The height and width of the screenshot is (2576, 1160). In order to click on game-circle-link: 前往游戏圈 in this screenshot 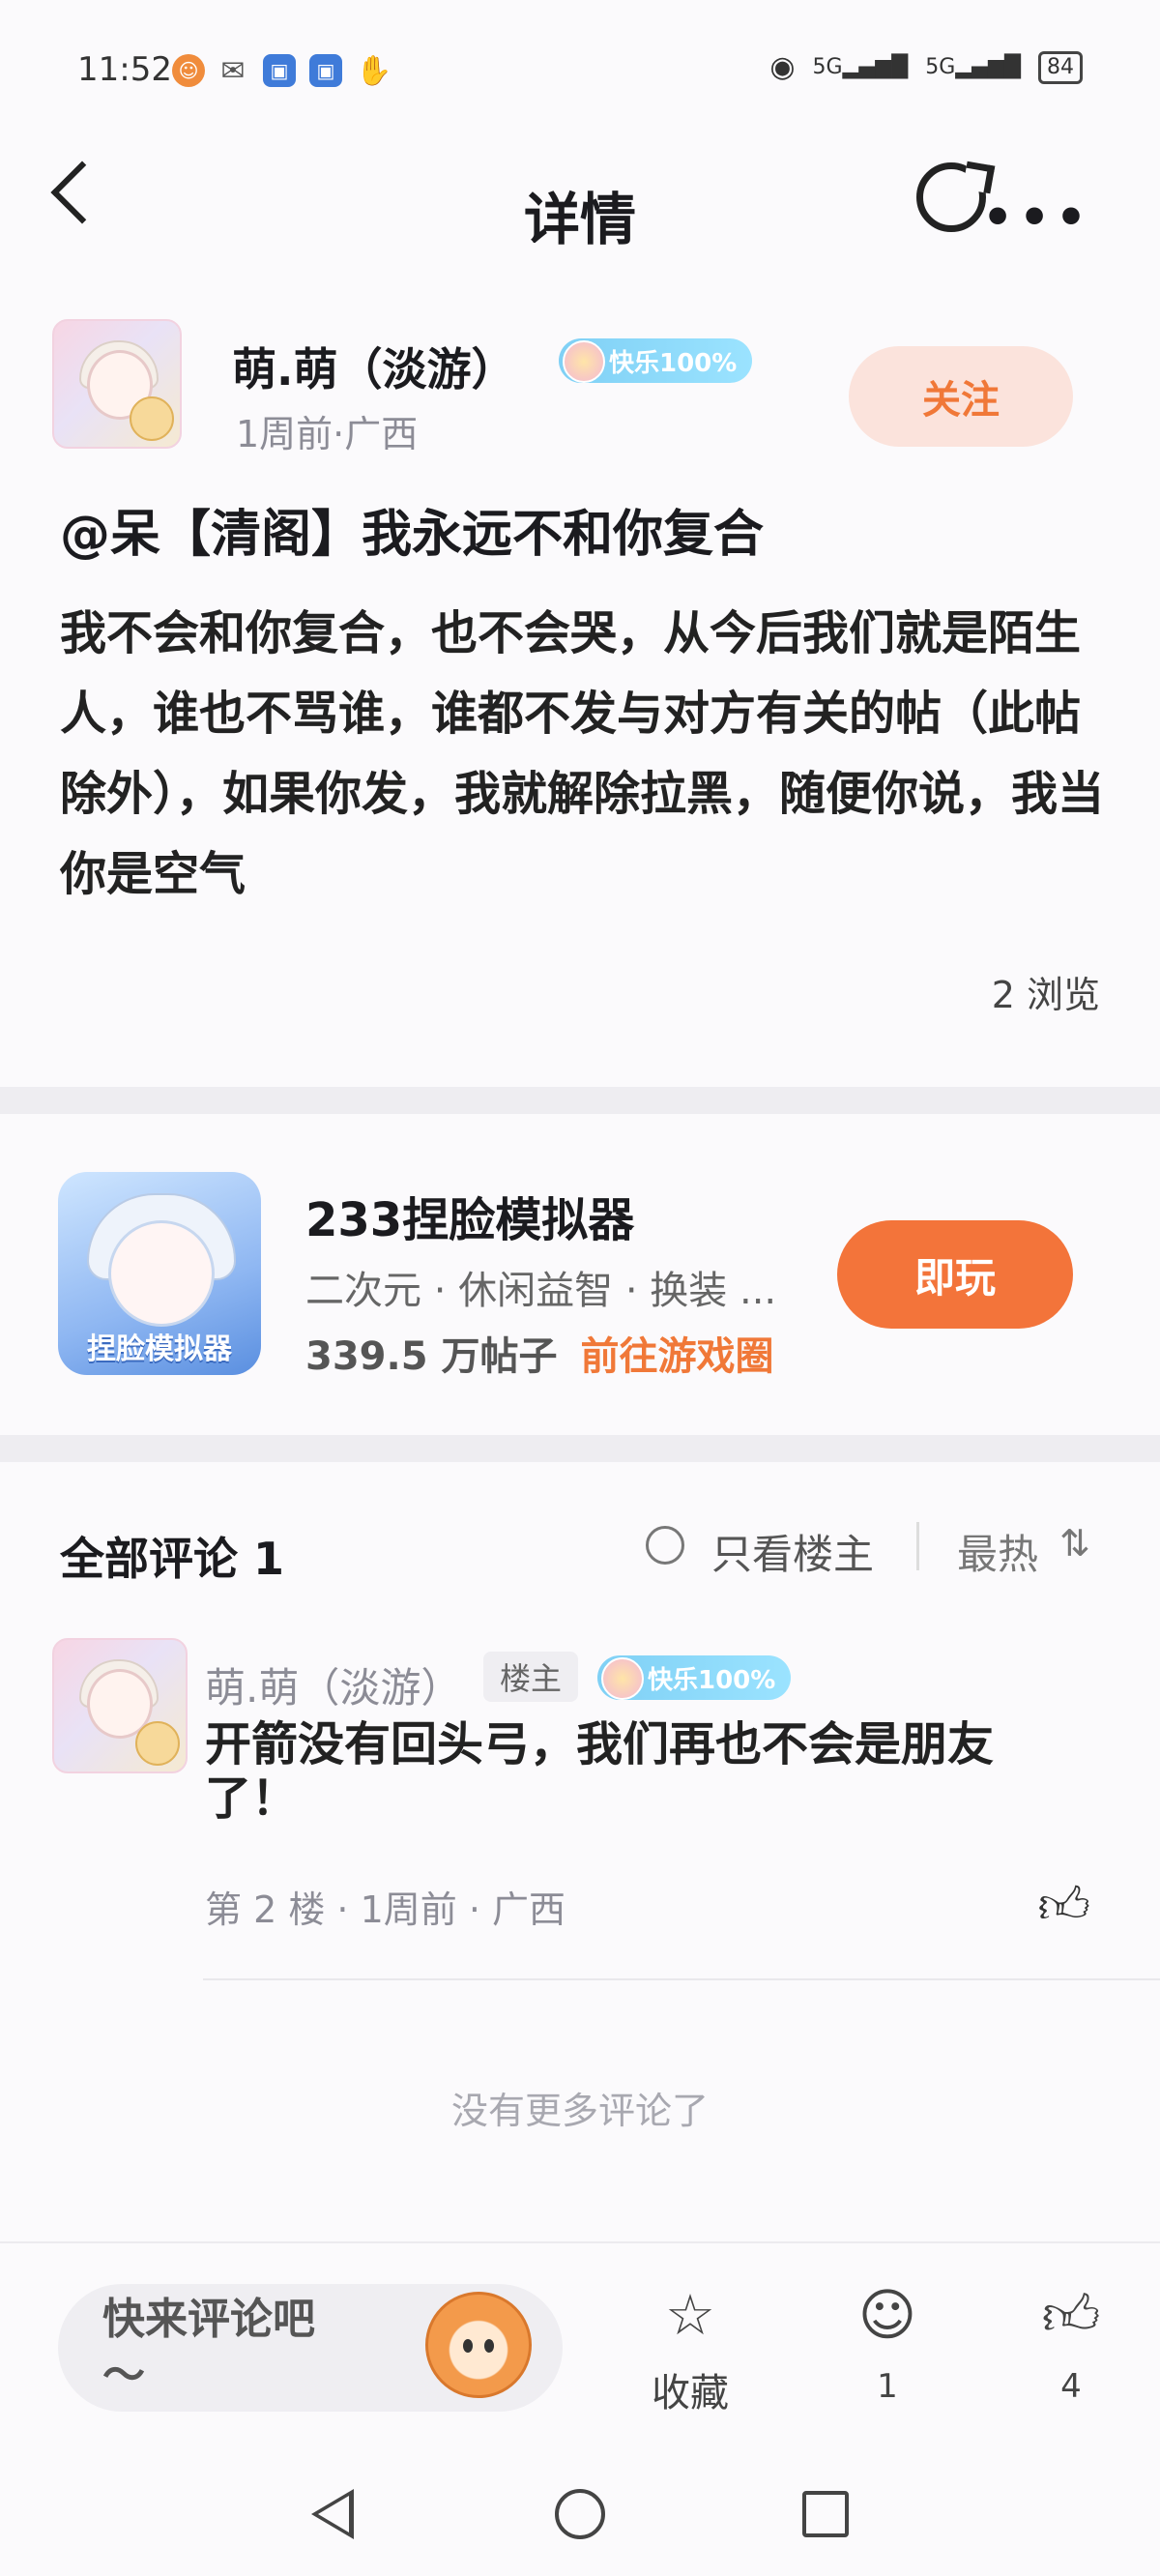, I will do `click(677, 1356)`.